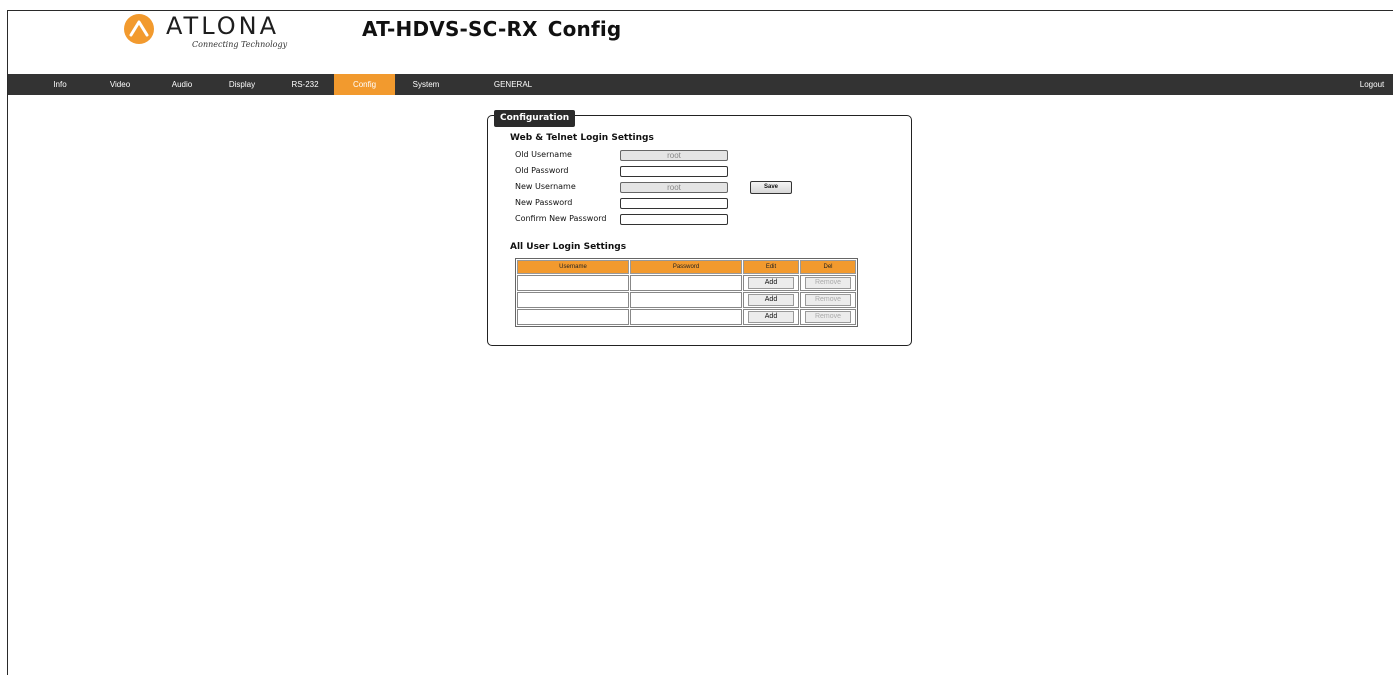 This screenshot has width=1393, height=675. I want to click on page-title: AT-HDVS-SC-RX Config, so click(496, 29).